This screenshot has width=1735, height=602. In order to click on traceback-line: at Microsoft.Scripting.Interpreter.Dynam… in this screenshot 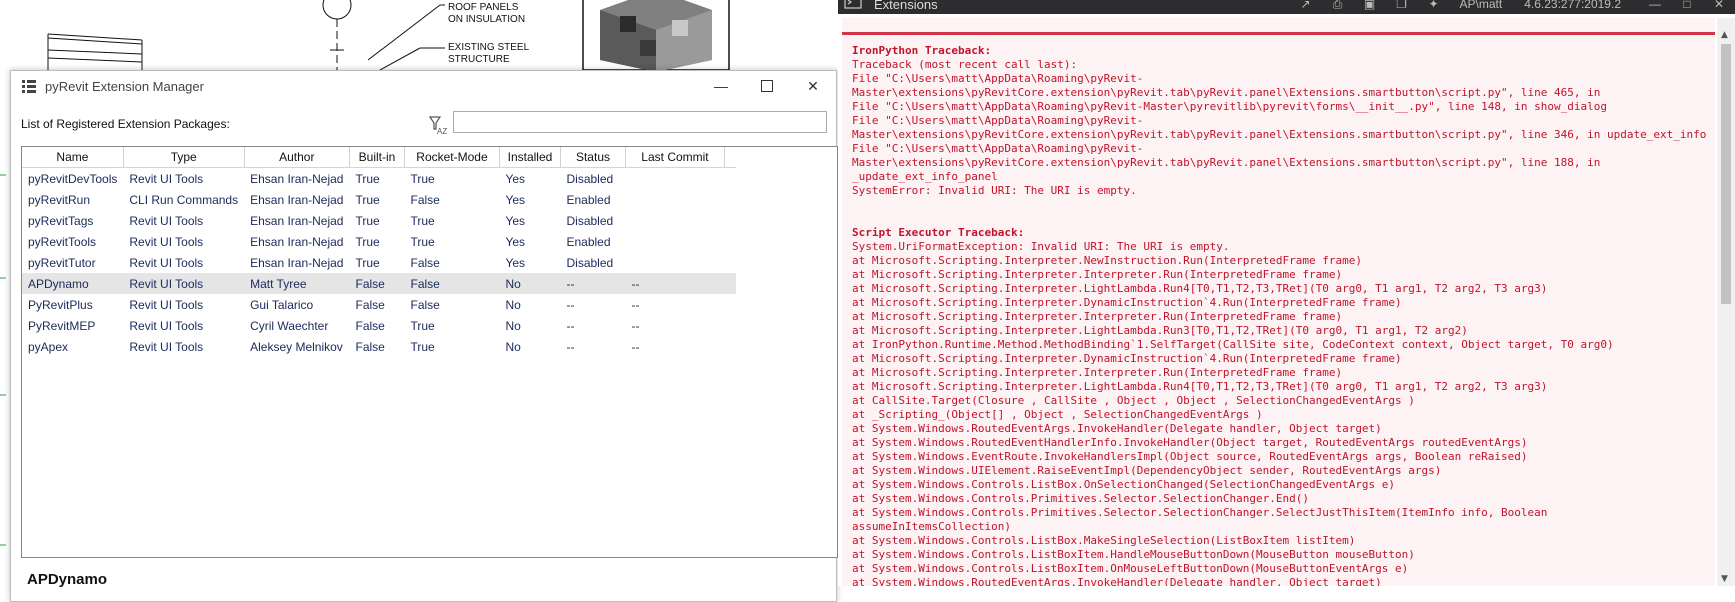, I will do `click(1127, 358)`.